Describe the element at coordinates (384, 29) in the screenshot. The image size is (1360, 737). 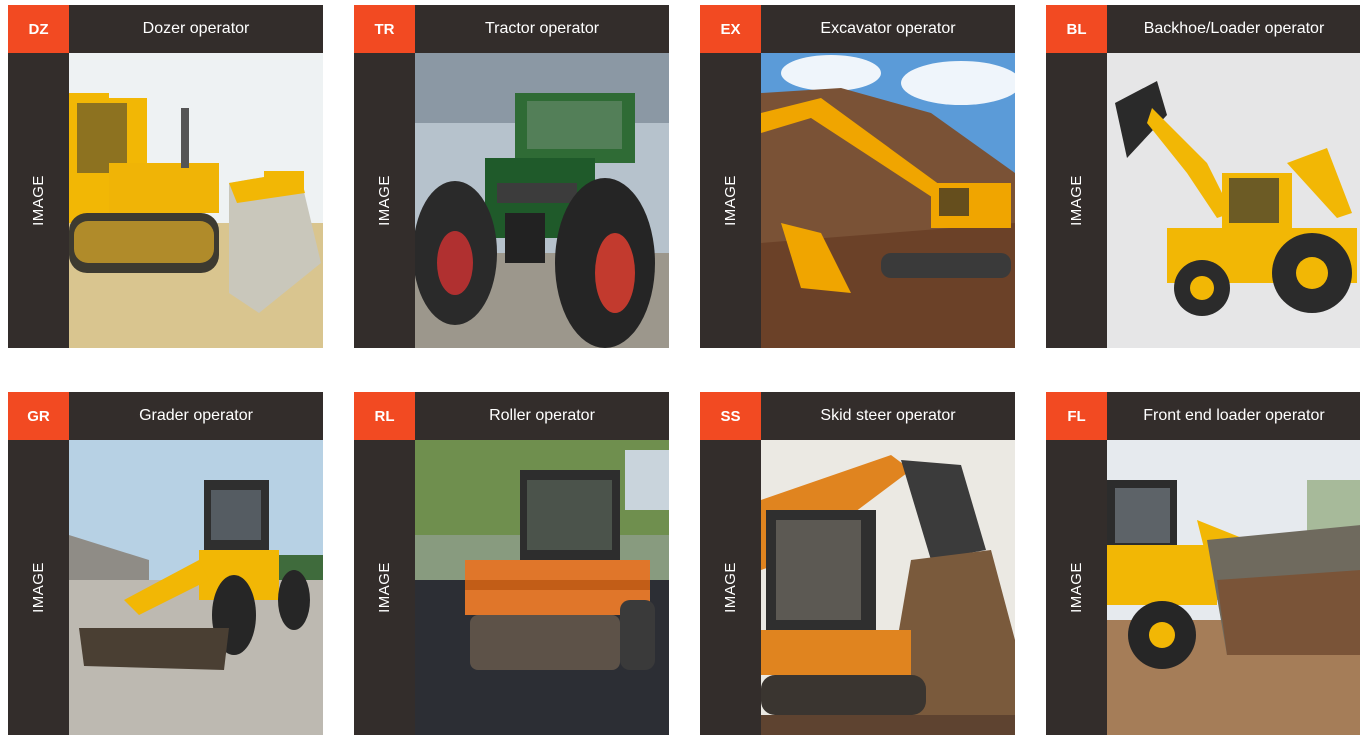
I see `code-badge: TR` at that location.